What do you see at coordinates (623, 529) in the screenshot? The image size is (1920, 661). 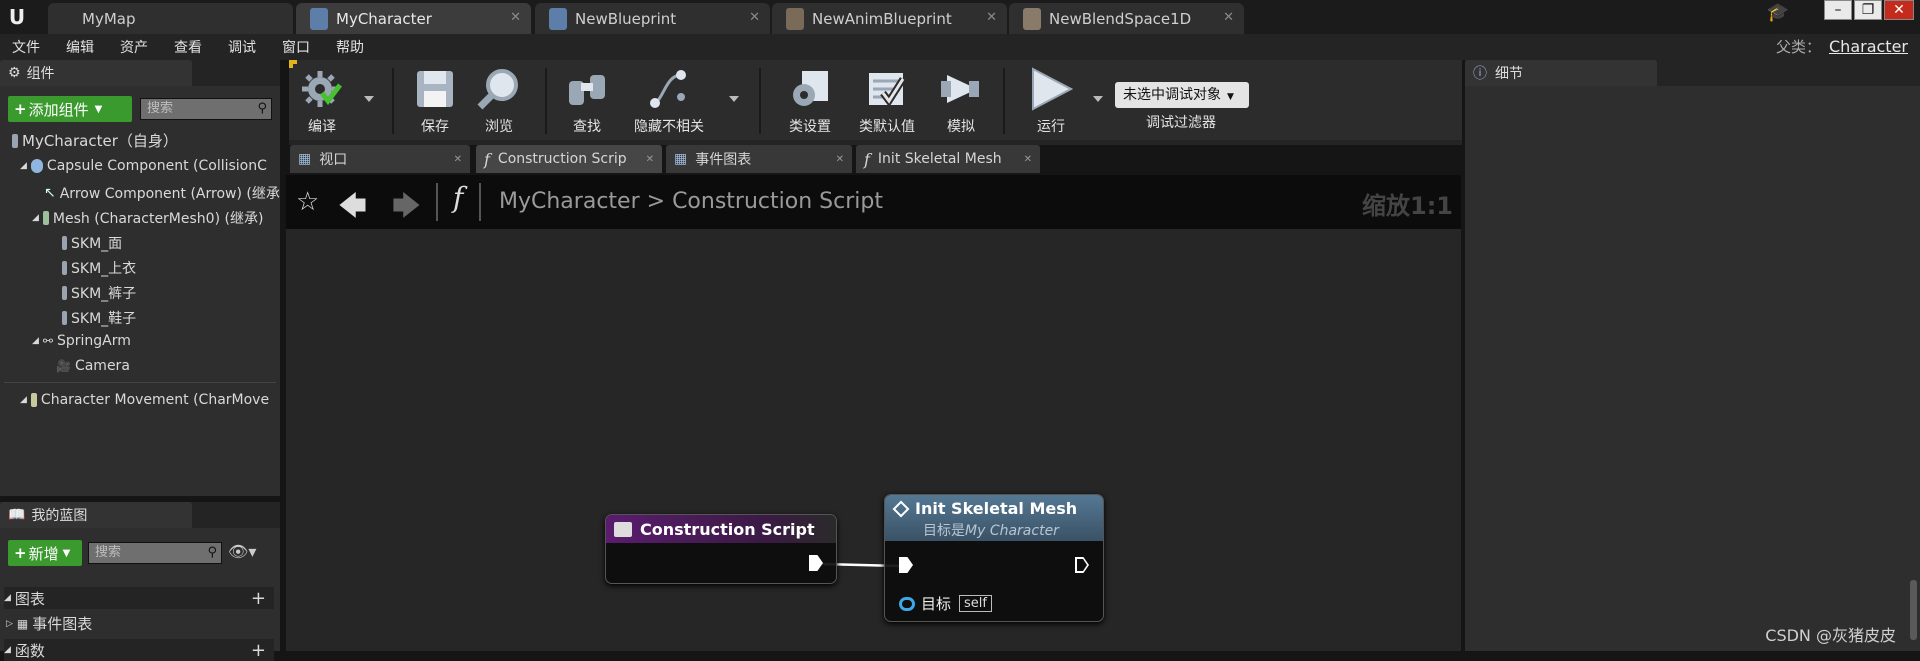 I see `event-node-icon` at bounding box center [623, 529].